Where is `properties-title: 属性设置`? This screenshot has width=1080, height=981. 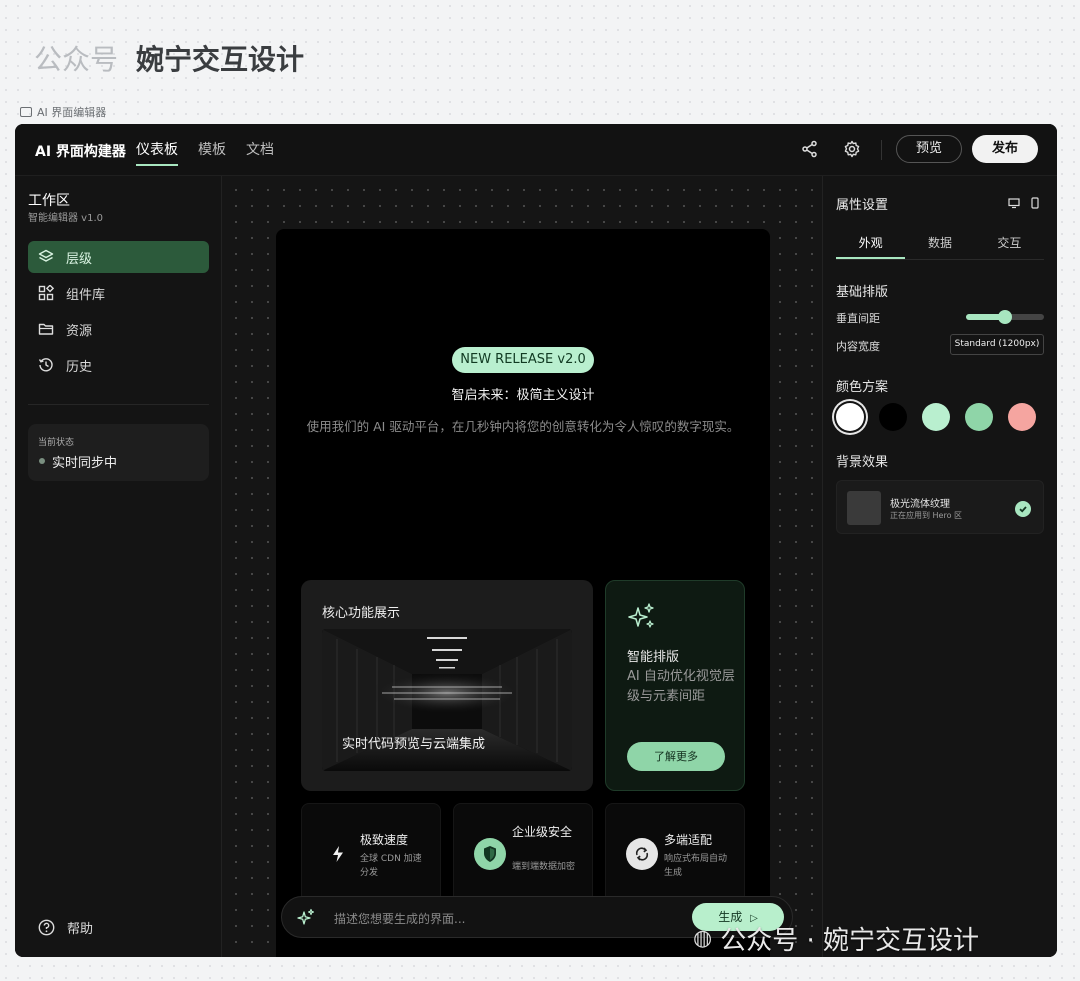
properties-title: 属性设置 is located at coordinates (862, 205).